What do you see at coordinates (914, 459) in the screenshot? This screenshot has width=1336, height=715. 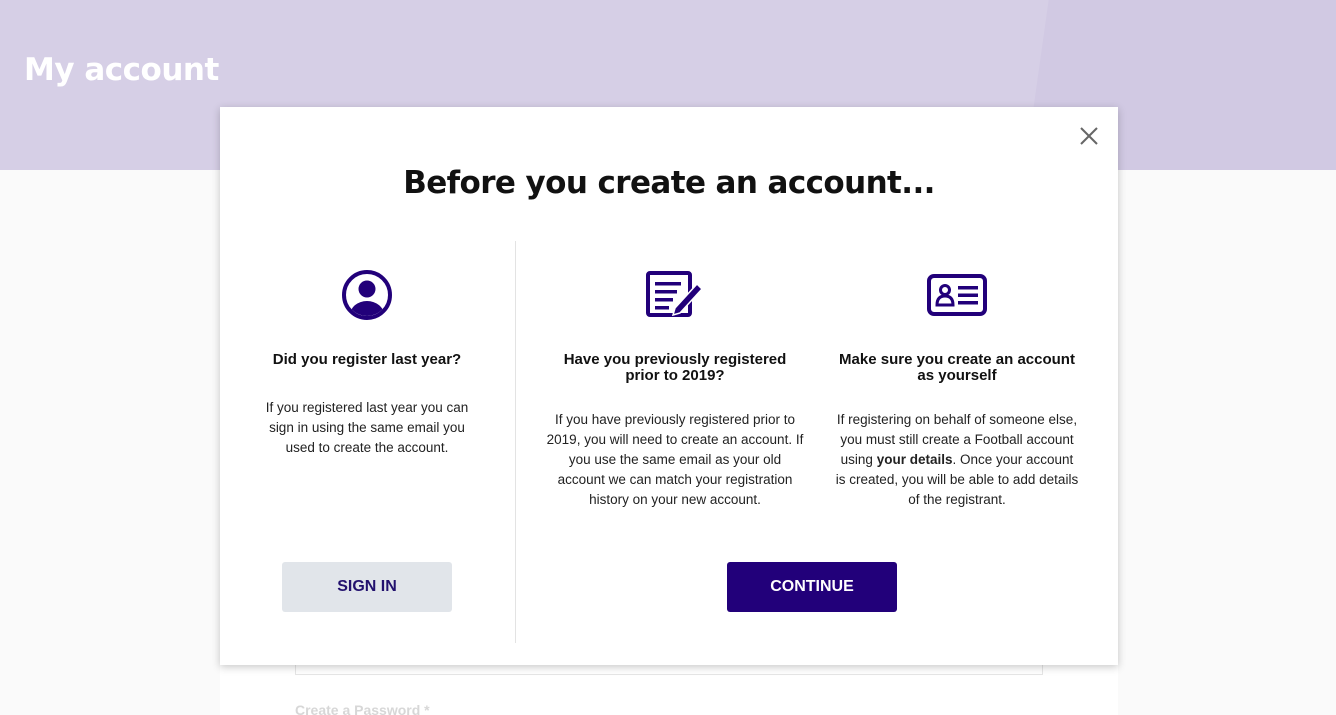 I see `text-emphasis: your details` at bounding box center [914, 459].